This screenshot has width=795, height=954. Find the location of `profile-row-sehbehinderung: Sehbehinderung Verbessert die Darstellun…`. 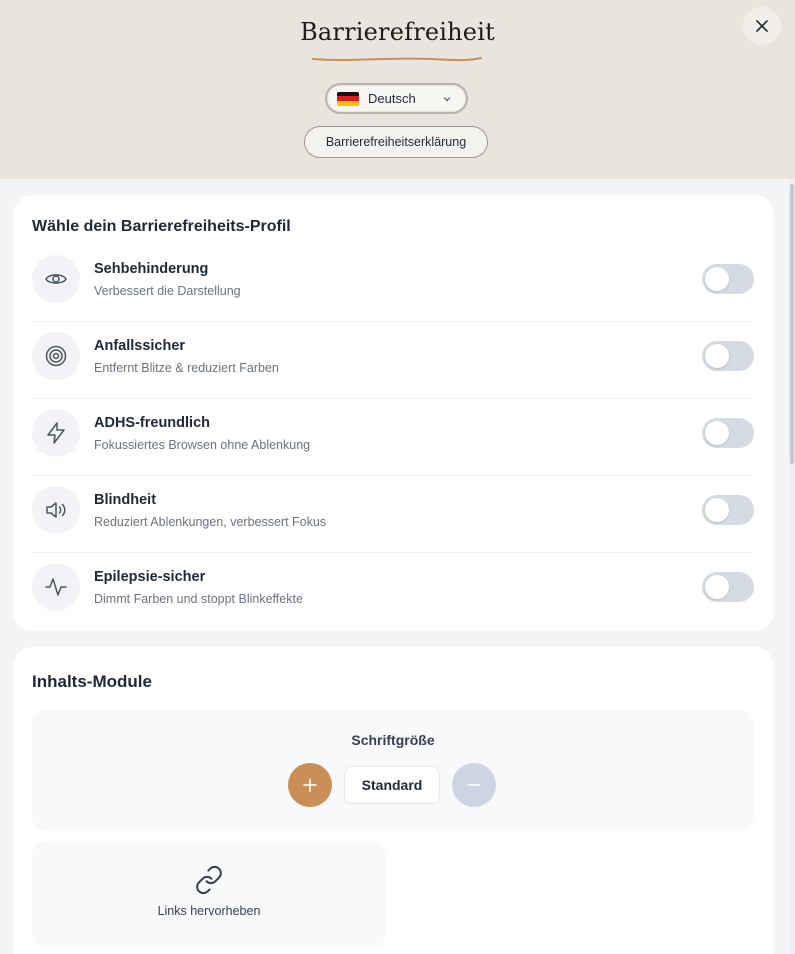

profile-row-sehbehinderung: Sehbehinderung Verbessert die Darstellun… is located at coordinates (393, 283).